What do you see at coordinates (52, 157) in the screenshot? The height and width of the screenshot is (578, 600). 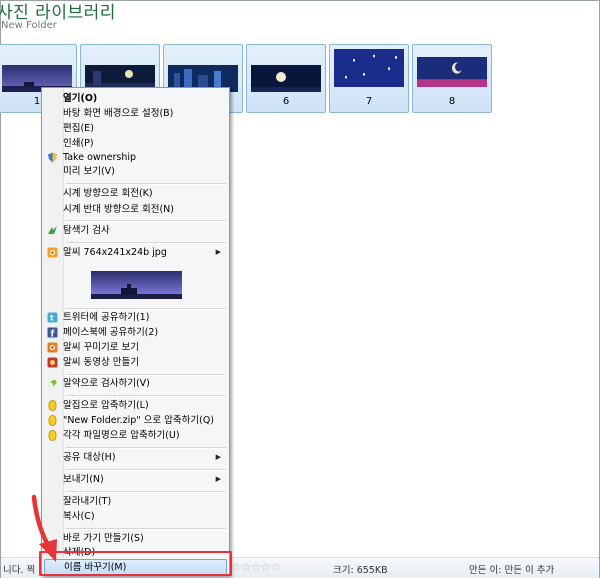 I see `shield-icon` at bounding box center [52, 157].